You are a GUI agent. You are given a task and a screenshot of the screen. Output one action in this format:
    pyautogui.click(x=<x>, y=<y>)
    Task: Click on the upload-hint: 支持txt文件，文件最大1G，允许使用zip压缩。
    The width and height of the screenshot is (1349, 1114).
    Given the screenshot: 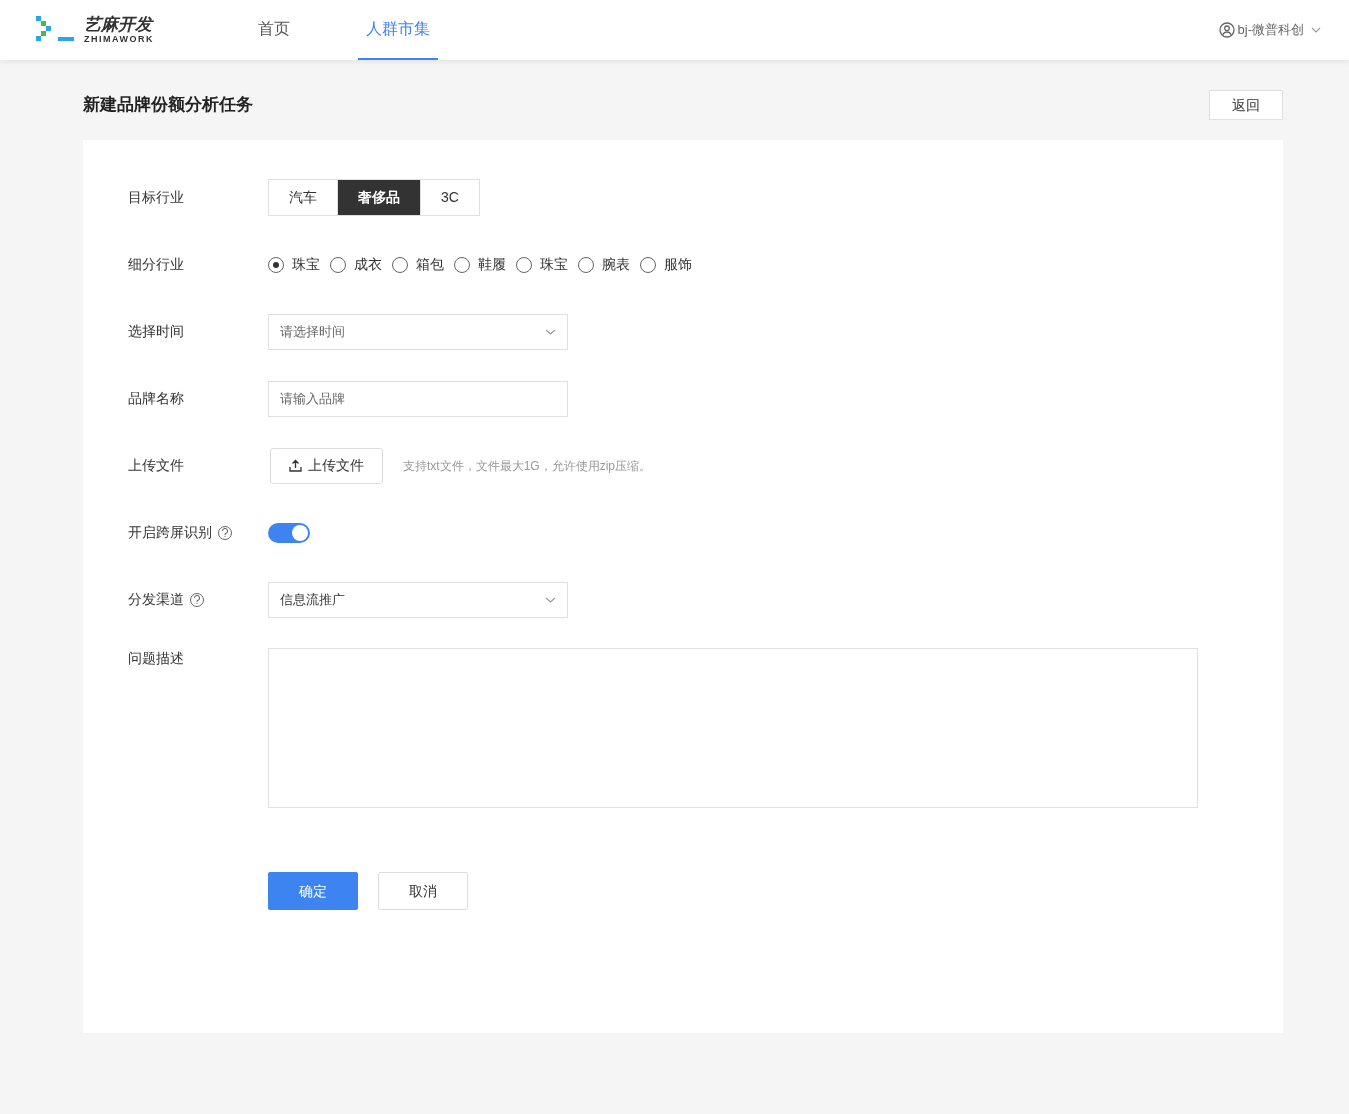 What is the action you would take?
    pyautogui.click(x=527, y=466)
    